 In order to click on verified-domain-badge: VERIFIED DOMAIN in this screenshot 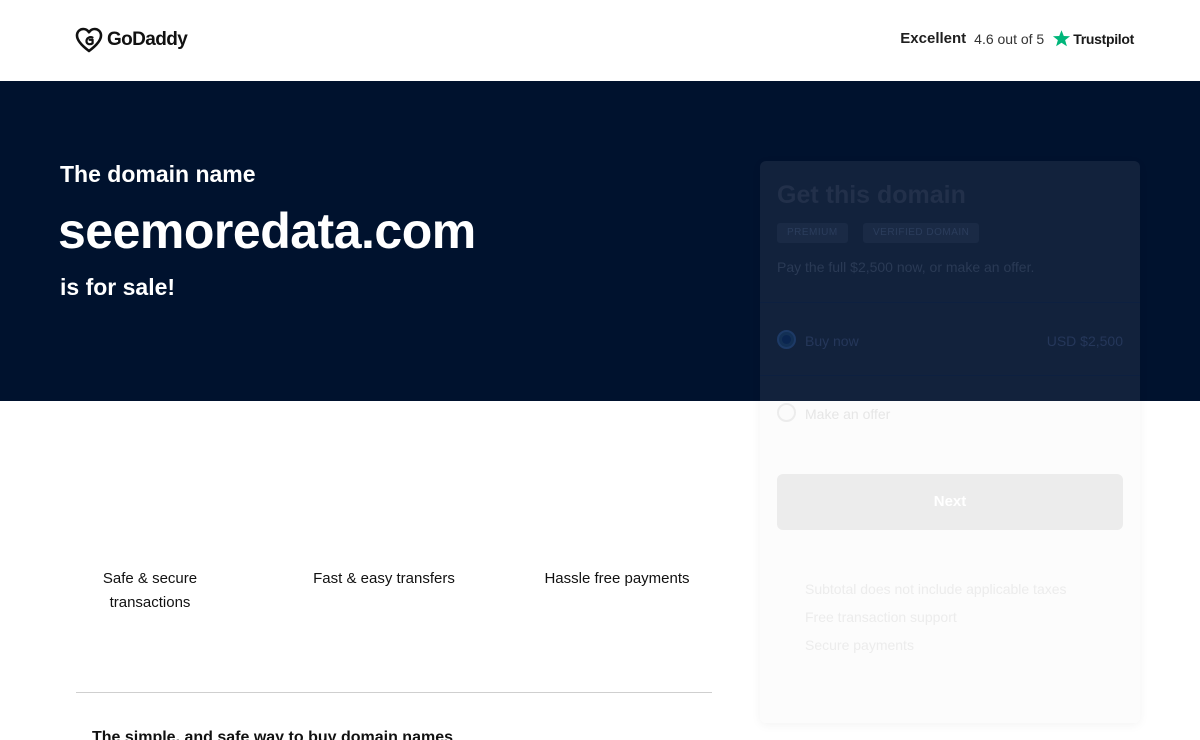, I will do `click(921, 233)`.